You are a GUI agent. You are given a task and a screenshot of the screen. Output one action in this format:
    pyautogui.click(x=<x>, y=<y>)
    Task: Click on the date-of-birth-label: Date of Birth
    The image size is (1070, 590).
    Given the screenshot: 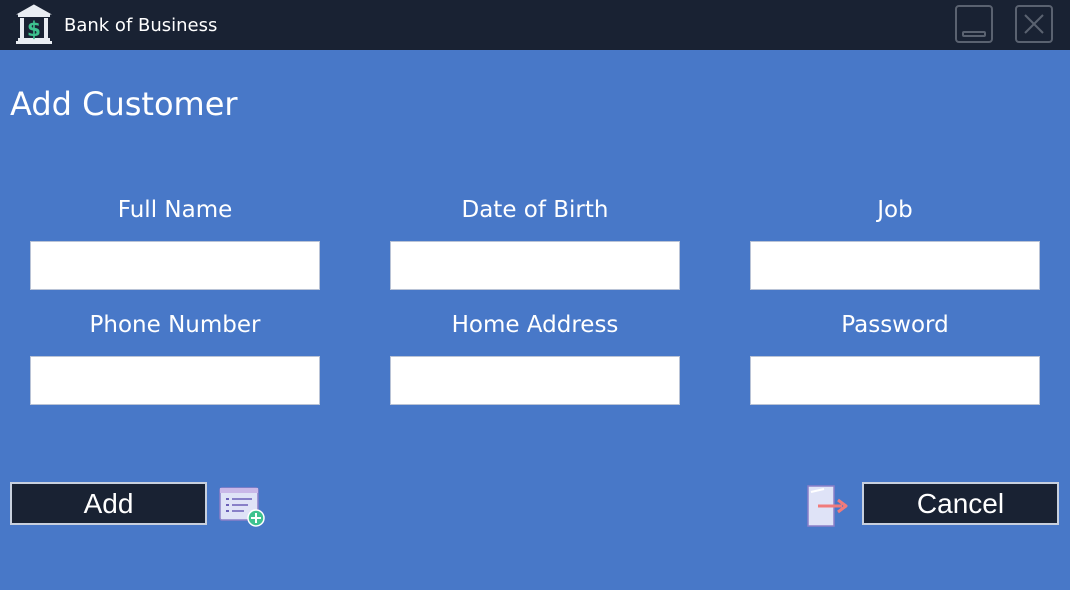 What is the action you would take?
    pyautogui.click(x=535, y=210)
    